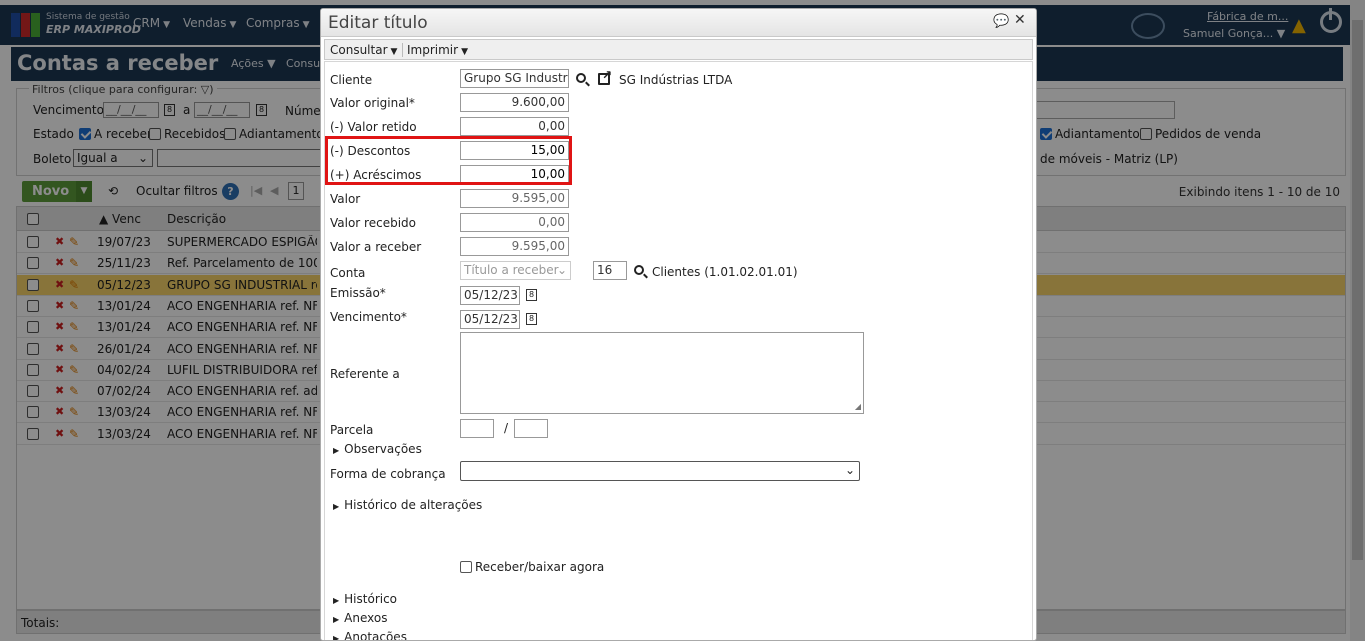 The height and width of the screenshot is (641, 1365). I want to click on valor-recebido-label: Valor recebido, so click(373, 223).